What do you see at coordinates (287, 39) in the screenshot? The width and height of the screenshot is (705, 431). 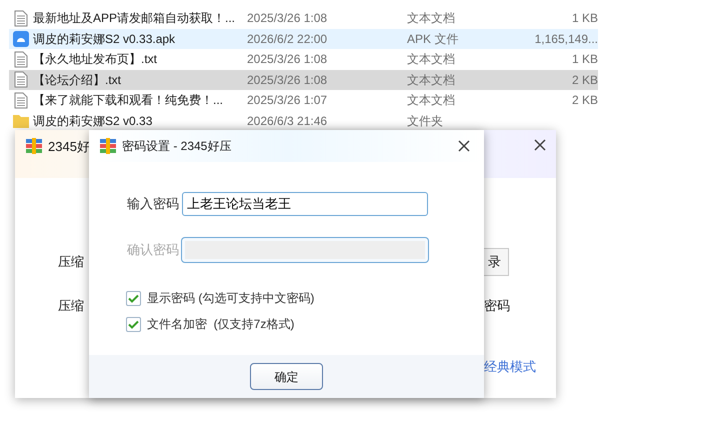 I see `file-date: 2026/6/2 22:00` at bounding box center [287, 39].